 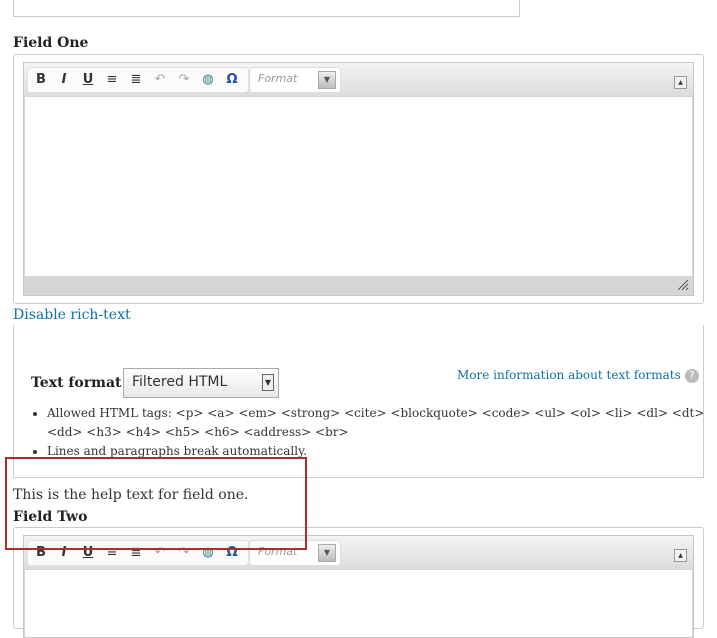 I want to click on field-one-label: Field One, so click(x=51, y=43).